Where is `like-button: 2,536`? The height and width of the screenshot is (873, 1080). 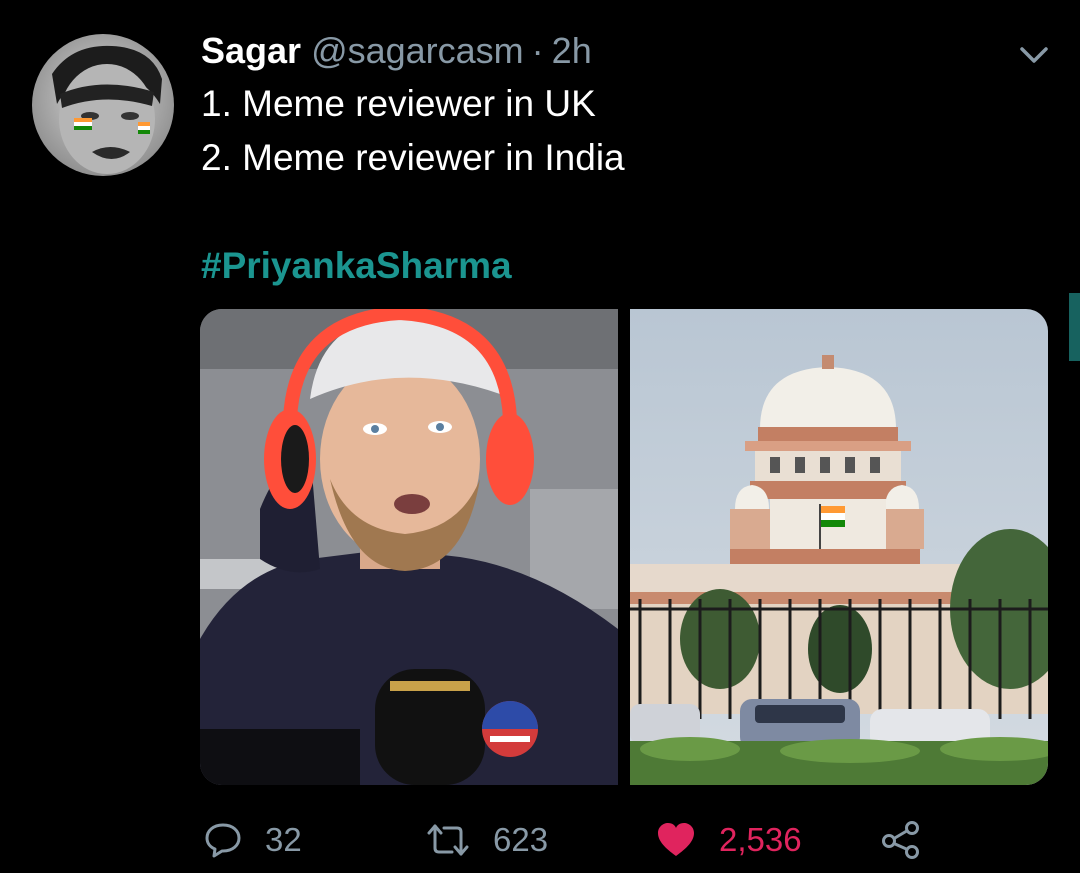 like-button: 2,536 is located at coordinates (728, 840).